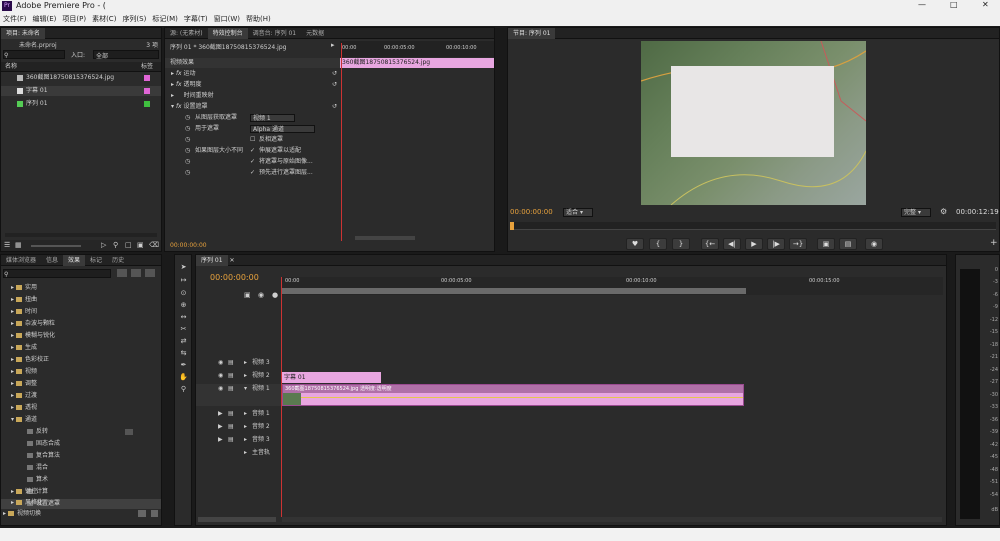  Describe the element at coordinates (282, 129) in the screenshot. I see `matte-select: Alpha 通道` at that location.